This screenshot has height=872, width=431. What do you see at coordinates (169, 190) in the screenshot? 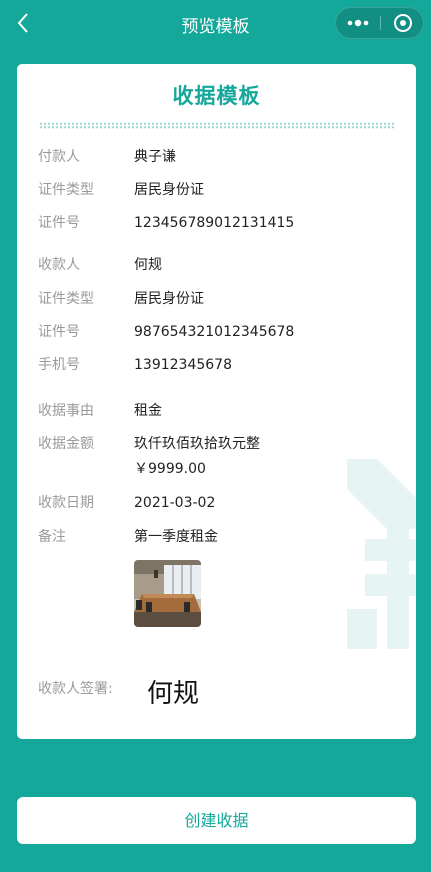
I see `payer-id-type-value: 居民身份证` at bounding box center [169, 190].